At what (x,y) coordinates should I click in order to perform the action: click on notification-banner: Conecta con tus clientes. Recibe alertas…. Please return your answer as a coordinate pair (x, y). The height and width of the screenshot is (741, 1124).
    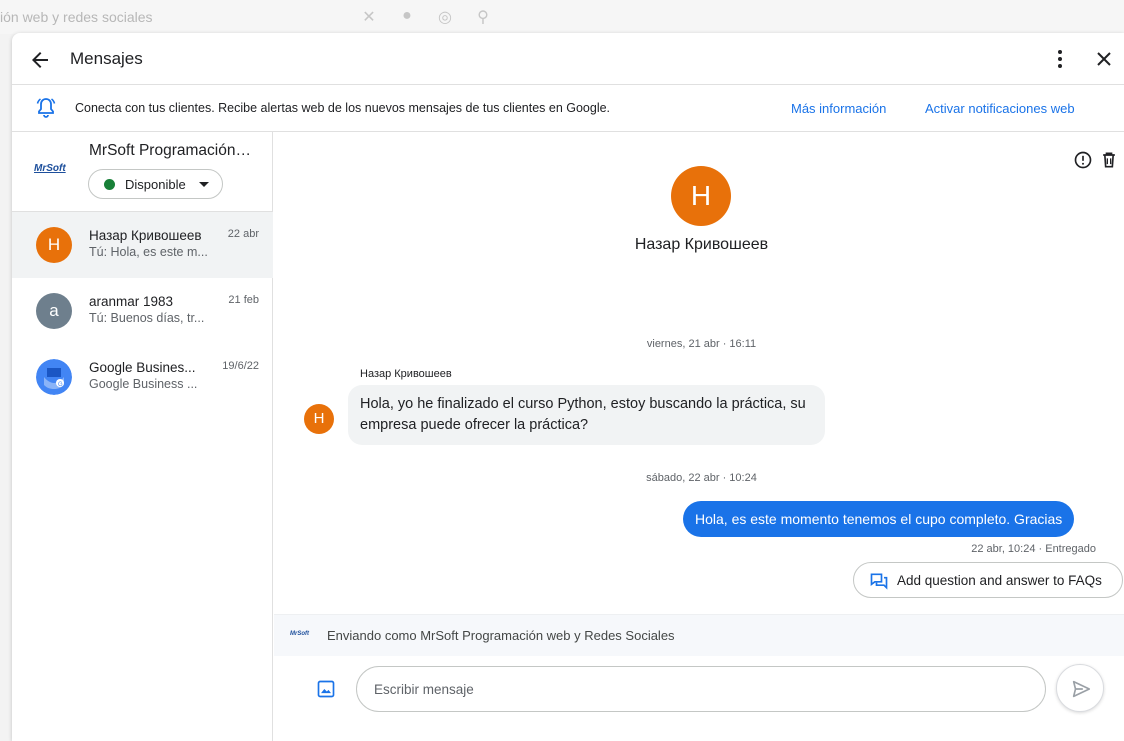
    Looking at the image, I should click on (568, 108).